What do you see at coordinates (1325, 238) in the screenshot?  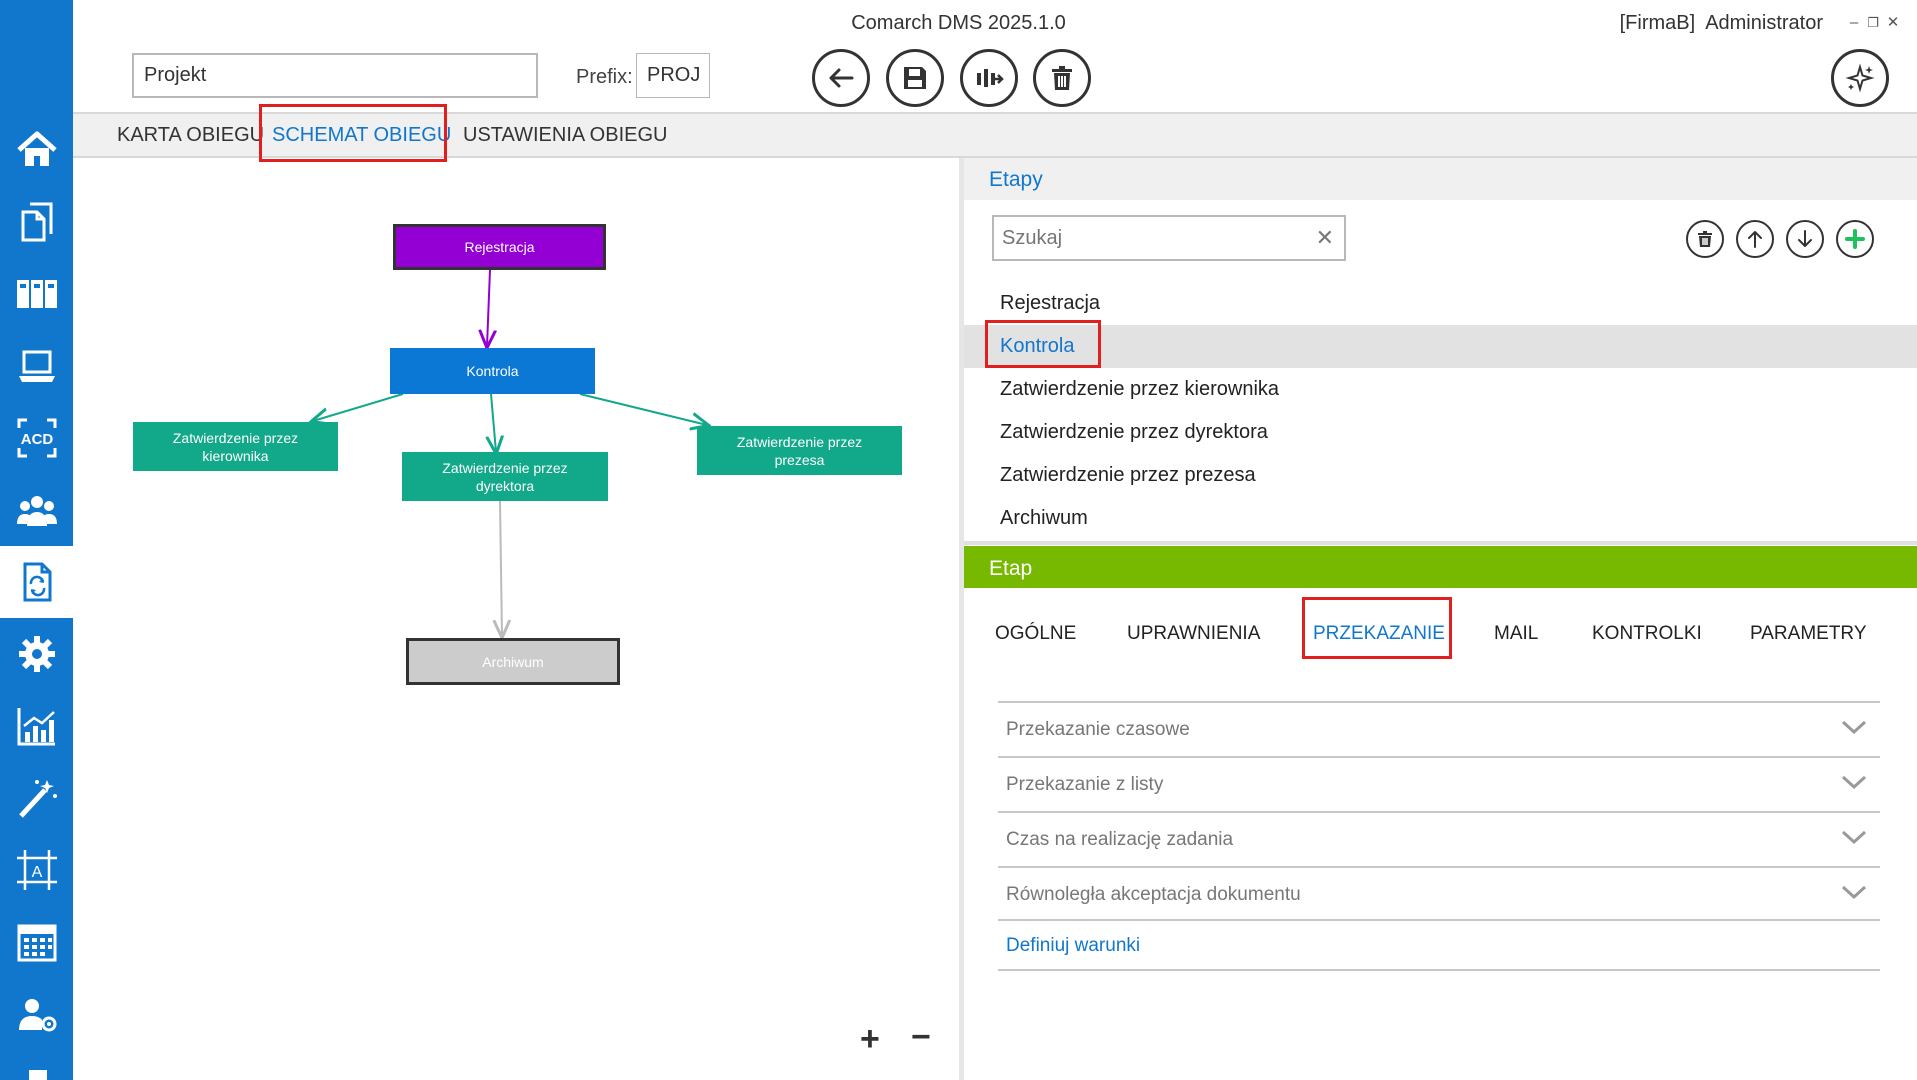 I see `clear-search-icon: ✕` at bounding box center [1325, 238].